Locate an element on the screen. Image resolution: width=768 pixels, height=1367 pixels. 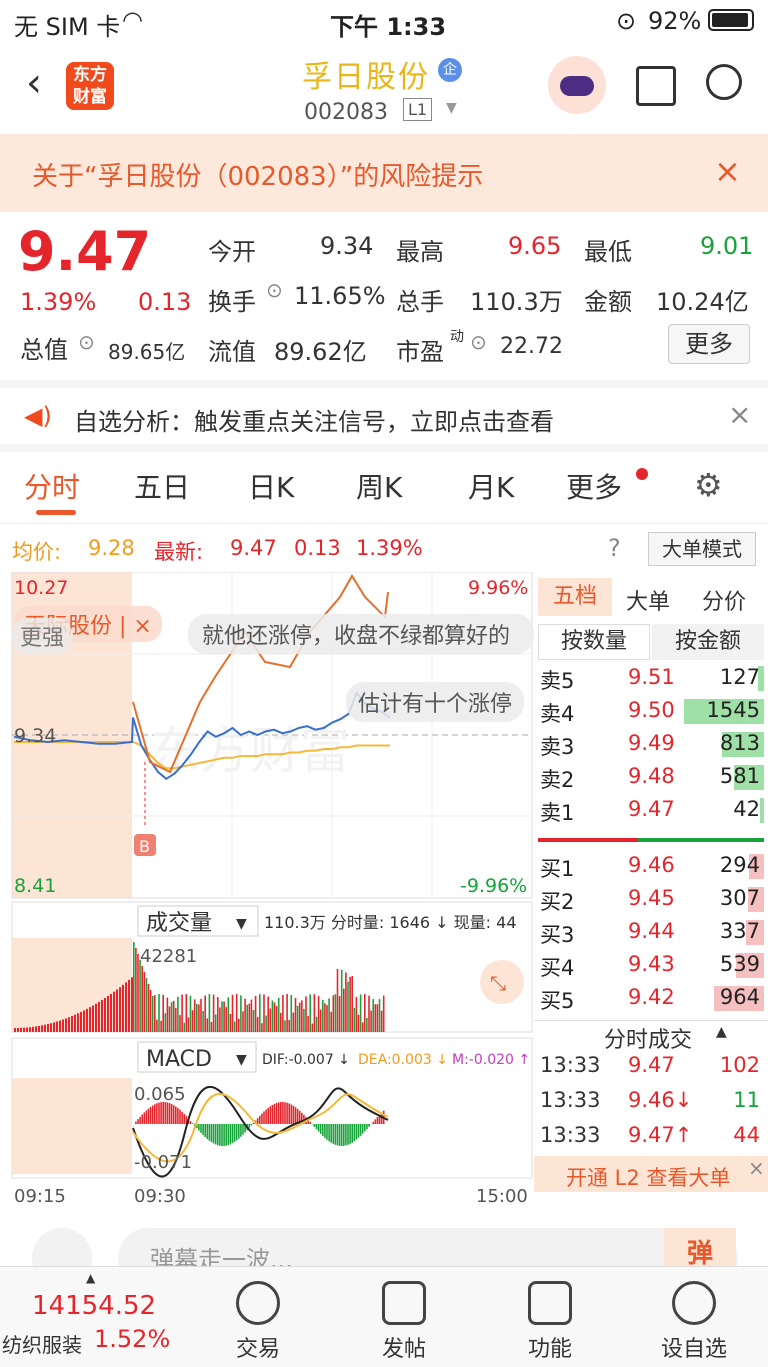
y-mid-label: 9.34 is located at coordinates (35, 736).